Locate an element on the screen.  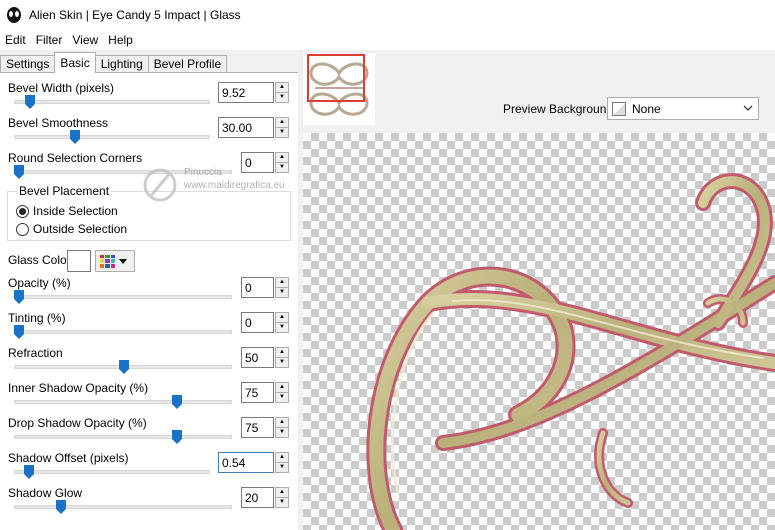
drop-shadow-track is located at coordinates (123, 437).